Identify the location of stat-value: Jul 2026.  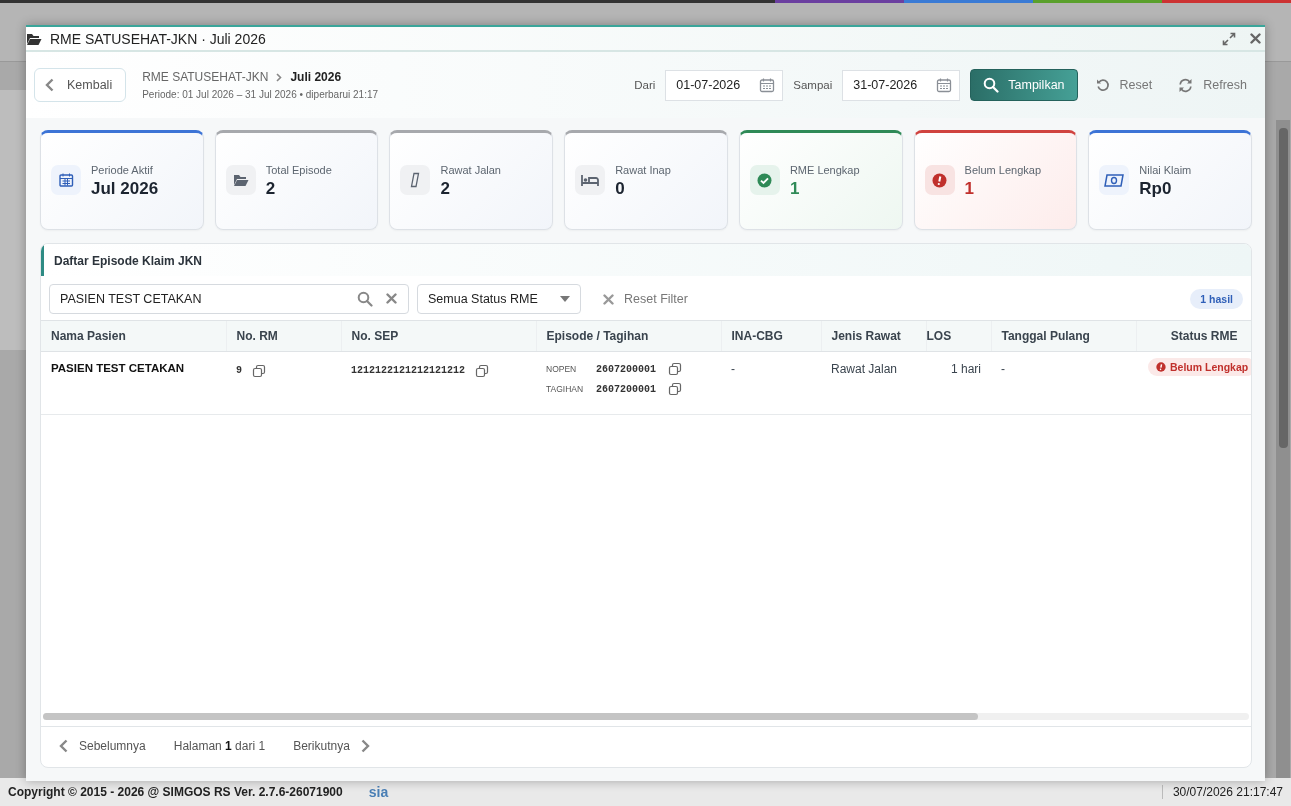
(125, 188).